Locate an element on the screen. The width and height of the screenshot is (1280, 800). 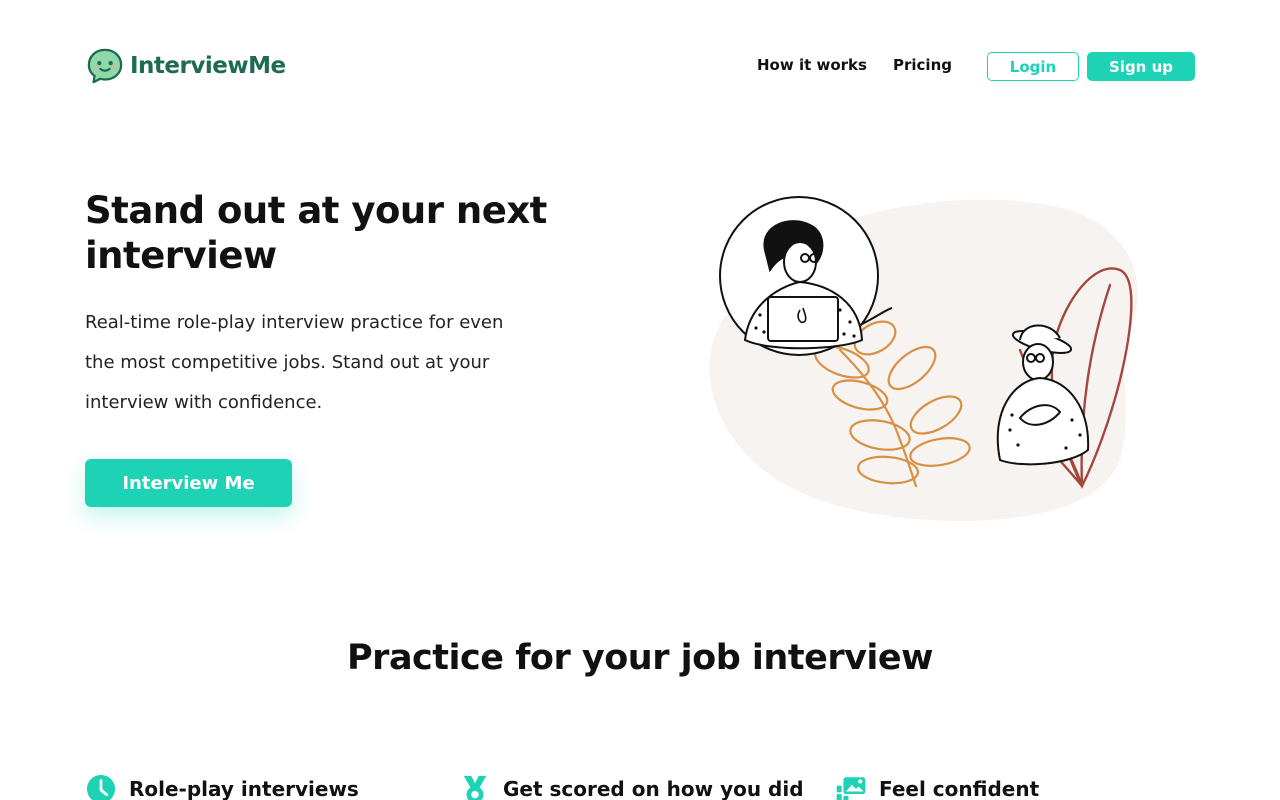
hero-title: Stand out at your next interview is located at coordinates (316, 233).